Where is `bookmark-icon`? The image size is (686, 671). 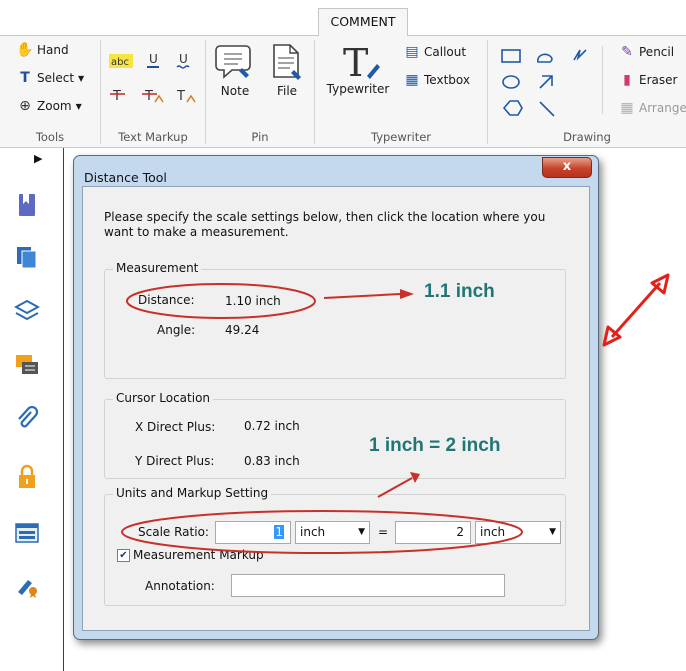 bookmark-icon is located at coordinates (27, 205).